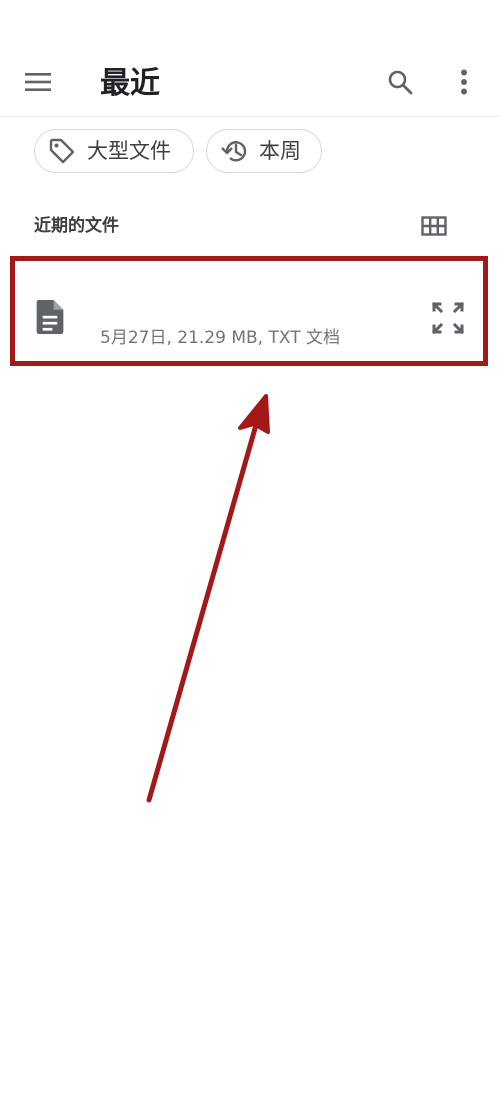 This screenshot has width=500, height=1111. I want to click on page-title: 最近, so click(130, 83).